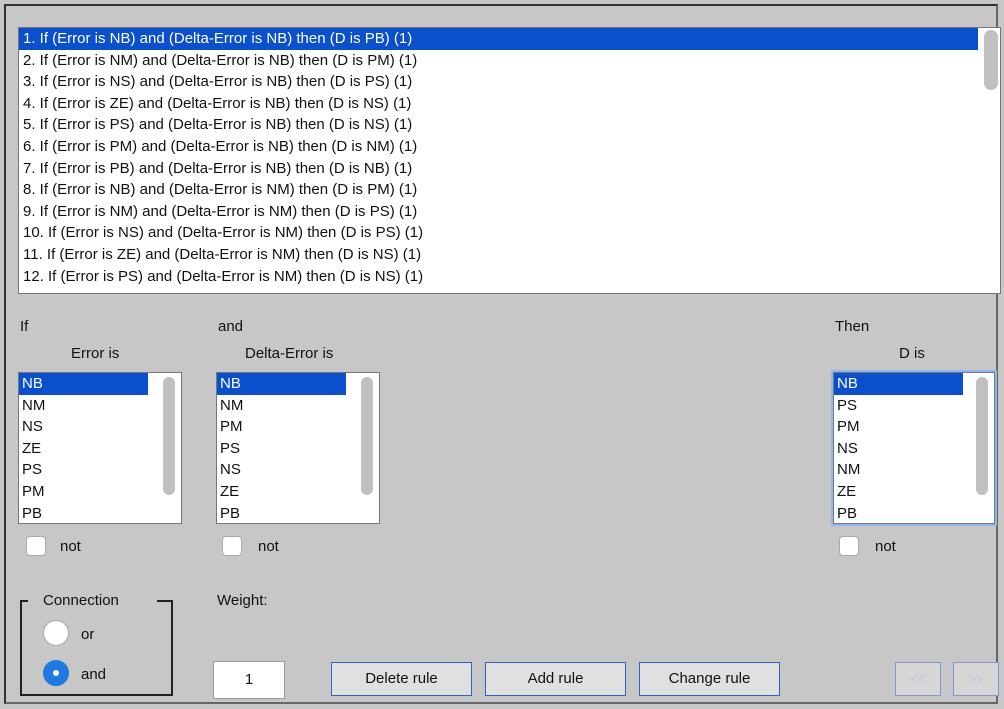 This screenshot has width=1004, height=709. I want to click on and-radio-label: and, so click(94, 674).